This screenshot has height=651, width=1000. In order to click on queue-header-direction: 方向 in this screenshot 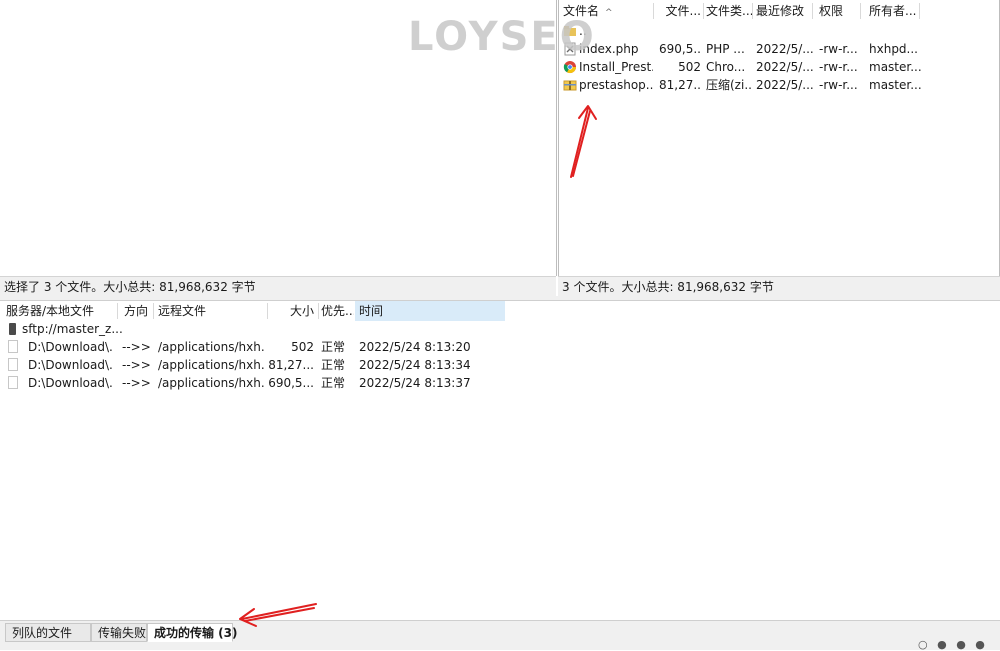, I will do `click(139, 311)`.